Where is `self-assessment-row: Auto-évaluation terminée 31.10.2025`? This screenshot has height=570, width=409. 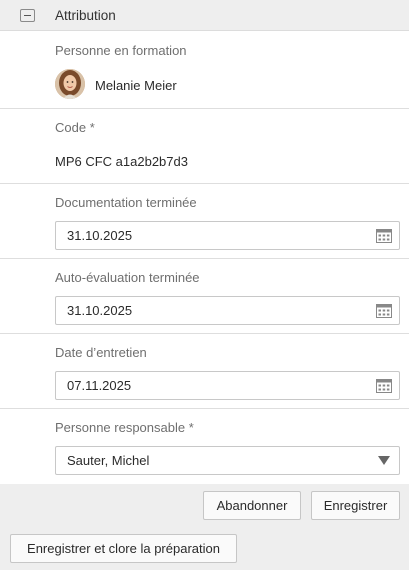
self-assessment-row: Auto-évaluation terminée 31.10.2025 is located at coordinates (204, 296).